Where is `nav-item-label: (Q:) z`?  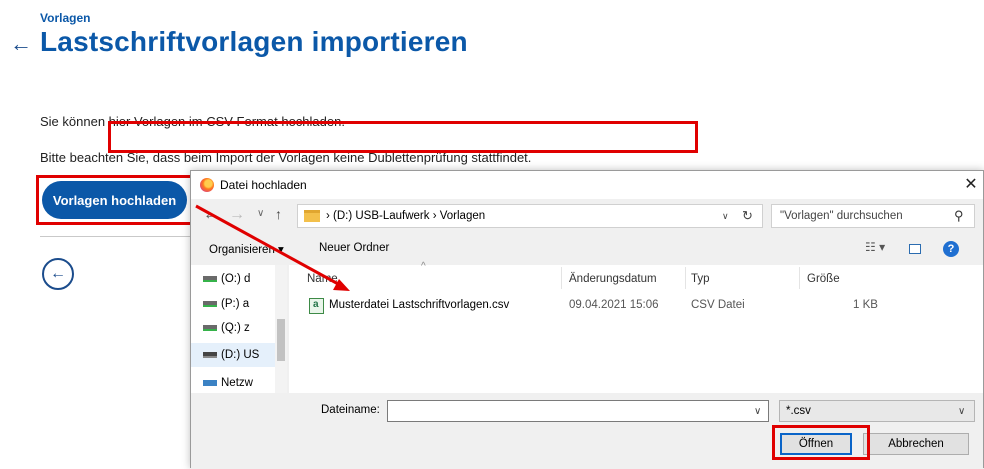
nav-item-label: (Q:) z is located at coordinates (235, 328).